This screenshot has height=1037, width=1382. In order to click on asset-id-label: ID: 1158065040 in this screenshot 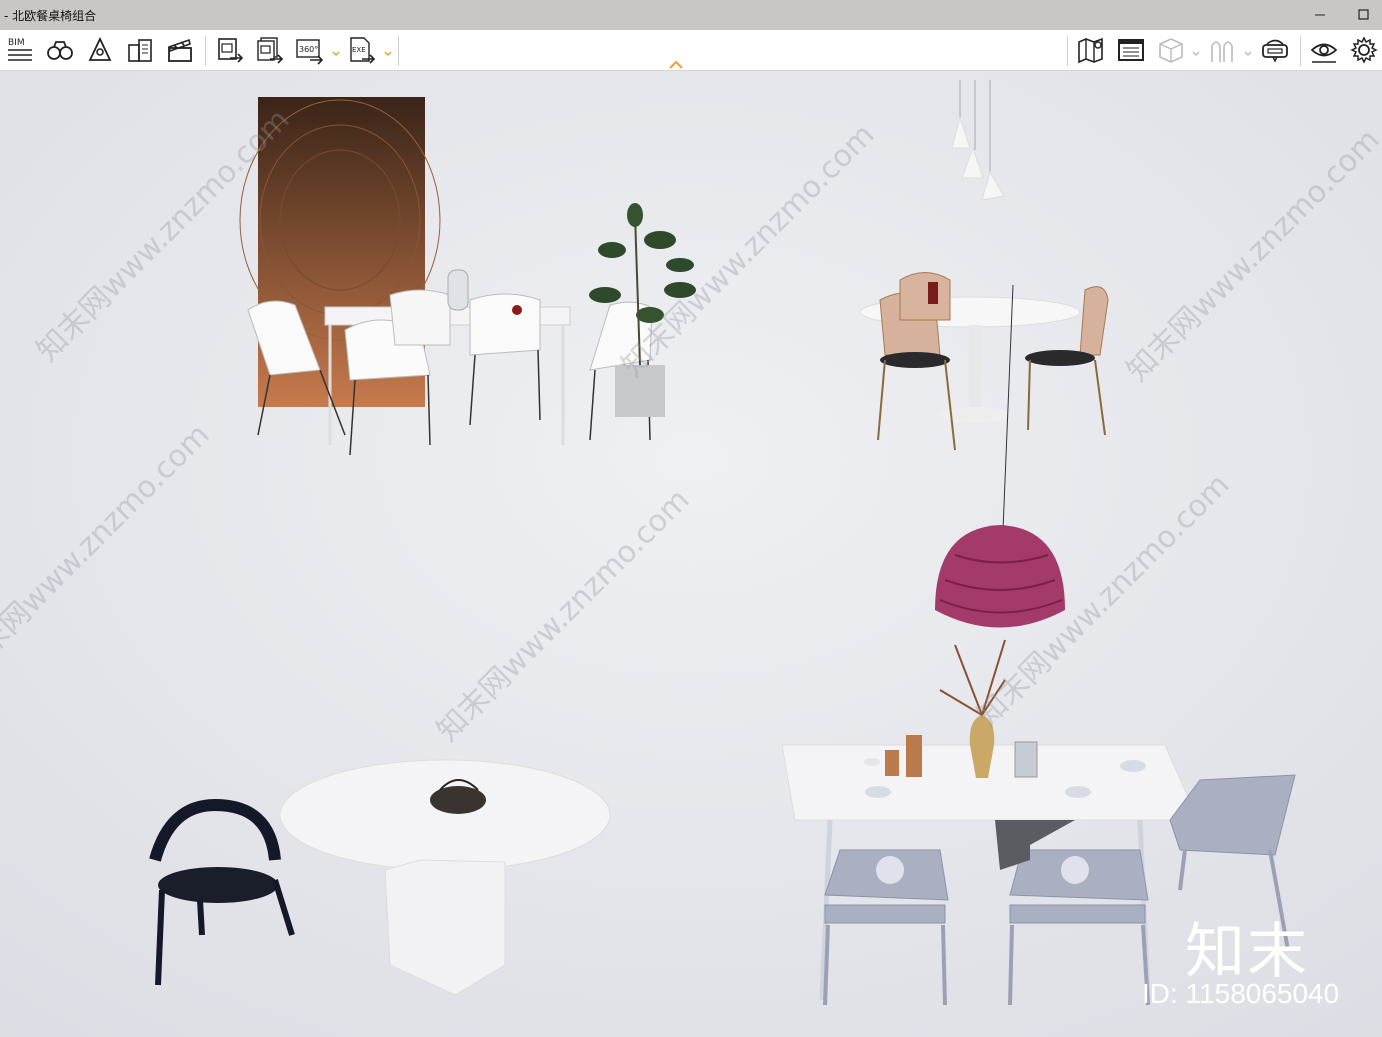, I will do `click(1241, 993)`.